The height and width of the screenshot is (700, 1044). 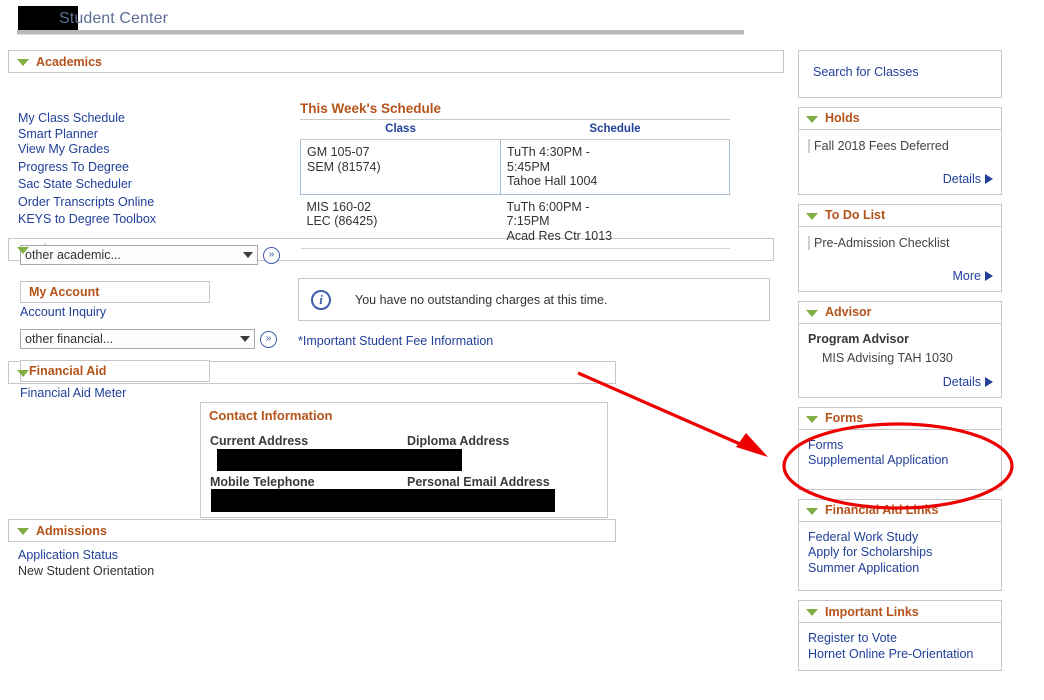 I want to click on link-federal-work-study: Federal Work Study, so click(x=900, y=538).